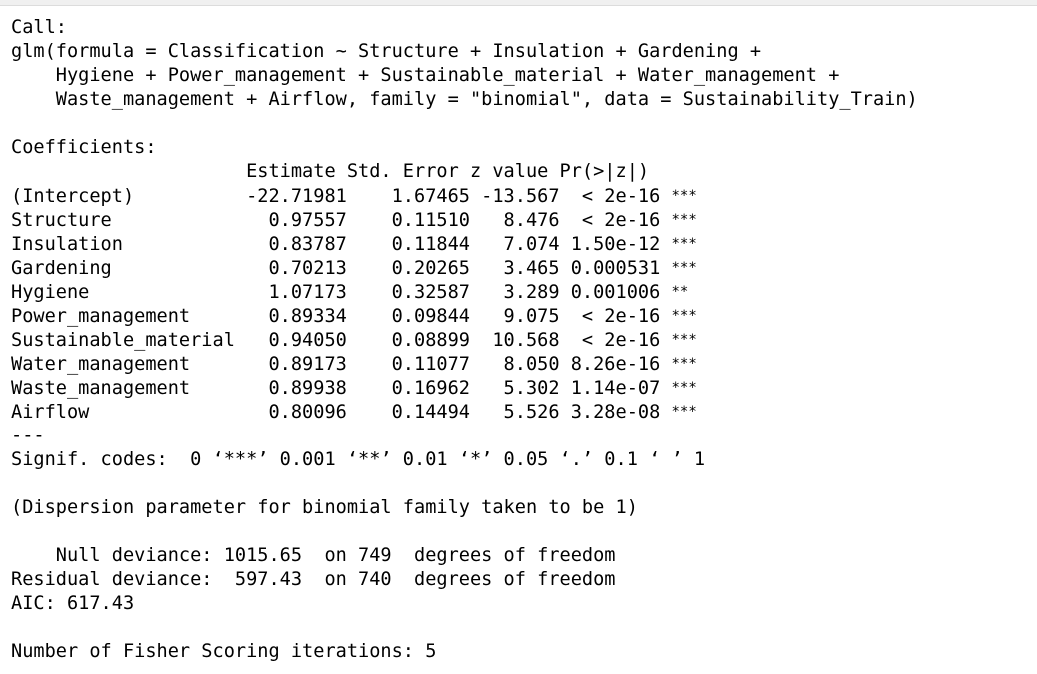 This screenshot has width=1037, height=674. Describe the element at coordinates (680, 292) in the screenshot. I see `signif-stars: **` at that location.